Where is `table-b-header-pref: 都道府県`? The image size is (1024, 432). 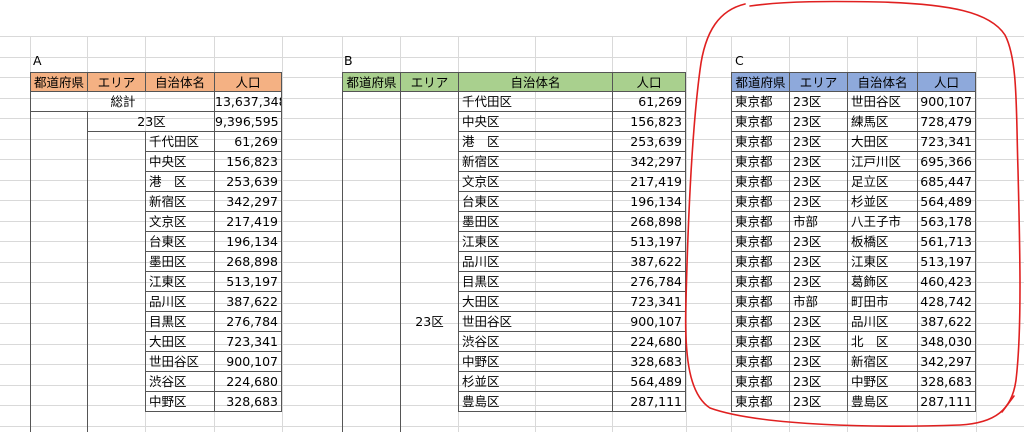 table-b-header-pref: 都道府県 is located at coordinates (371, 82).